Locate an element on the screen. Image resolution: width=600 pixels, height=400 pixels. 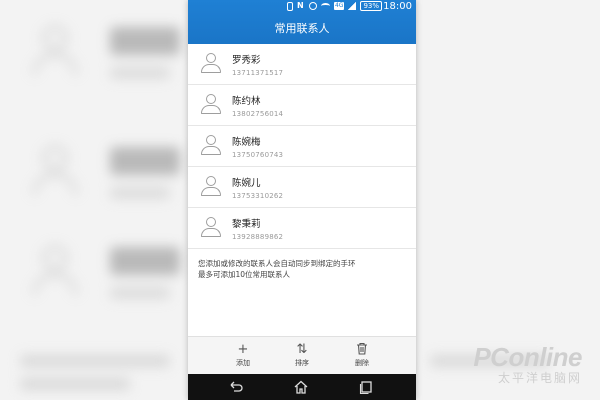
sort-label: 排序 is located at coordinates (302, 363).